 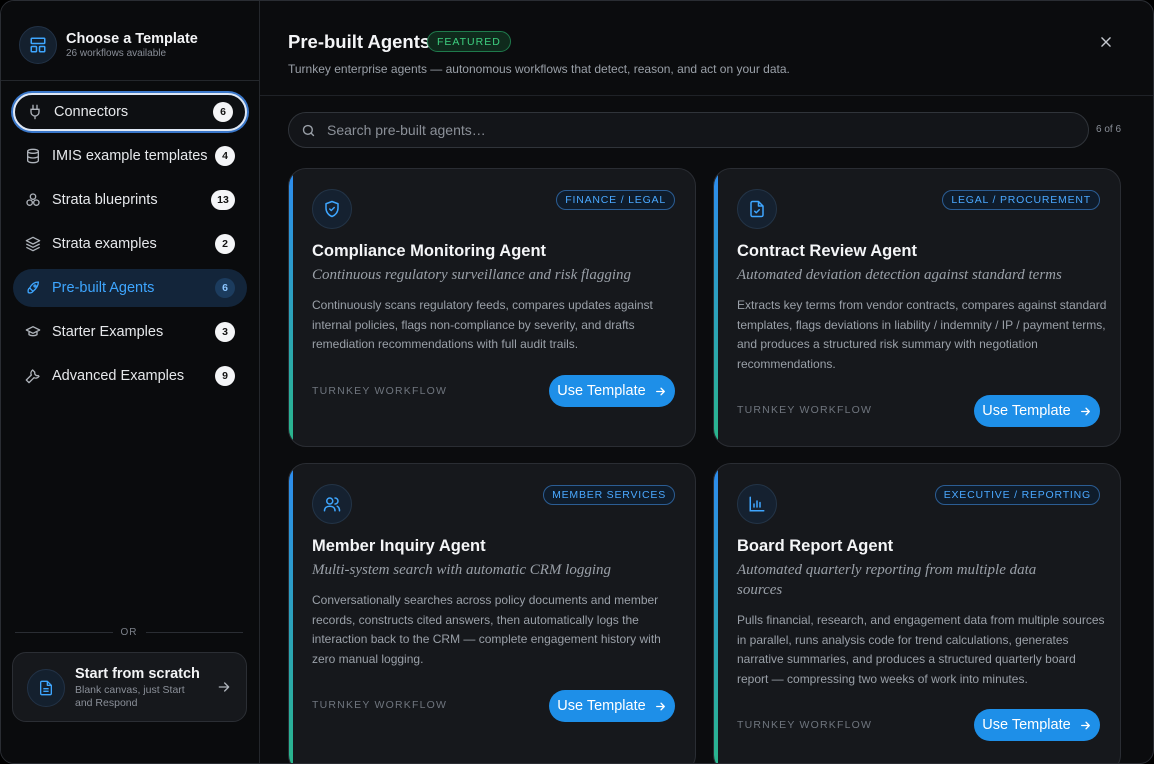 What do you see at coordinates (118, 376) in the screenshot?
I see `sidebar-item-label: Advanced Examples` at bounding box center [118, 376].